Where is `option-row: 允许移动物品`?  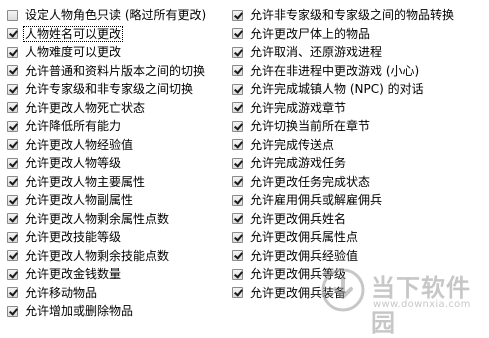
option-row: 允许移动物品 is located at coordinates (118, 293).